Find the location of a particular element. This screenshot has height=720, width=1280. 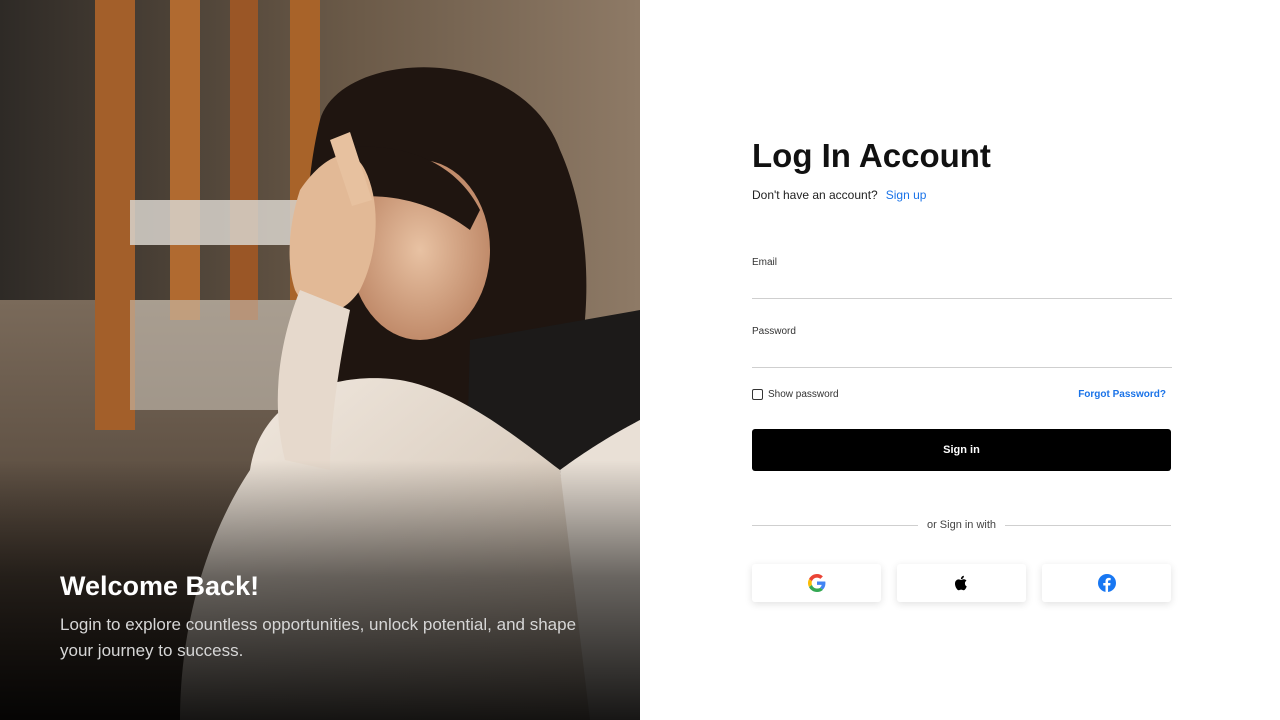

email-input is located at coordinates (962, 287).